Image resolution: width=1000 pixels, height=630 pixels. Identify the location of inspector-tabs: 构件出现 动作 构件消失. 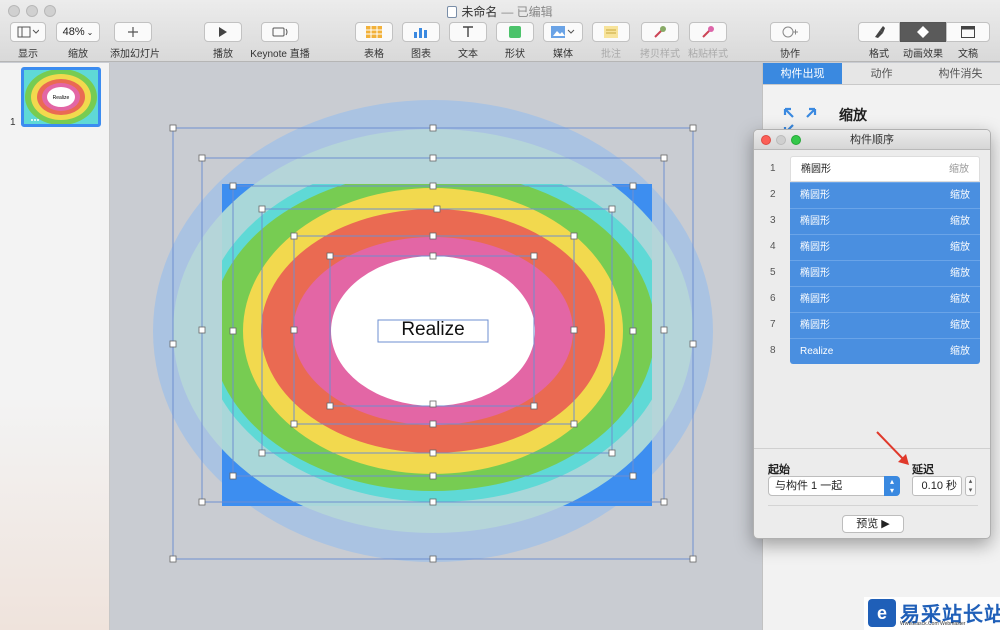
(881, 74).